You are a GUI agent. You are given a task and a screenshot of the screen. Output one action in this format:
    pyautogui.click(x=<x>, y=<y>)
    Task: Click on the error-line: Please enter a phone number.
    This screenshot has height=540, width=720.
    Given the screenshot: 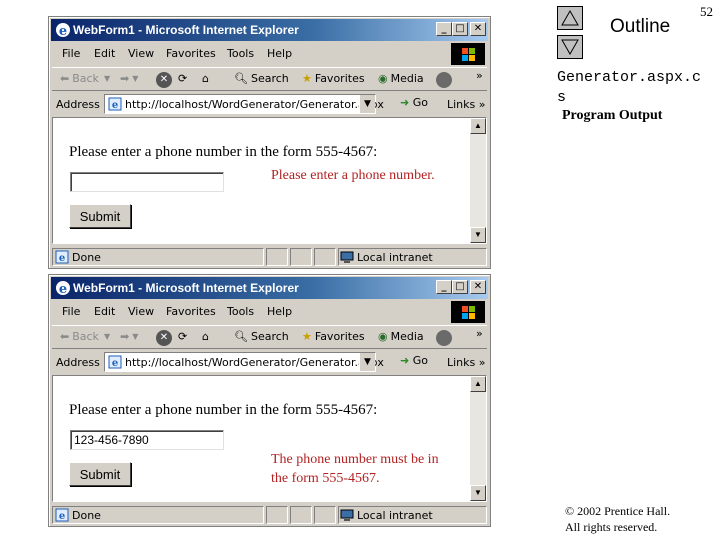 What is the action you would take?
    pyautogui.click(x=353, y=175)
    